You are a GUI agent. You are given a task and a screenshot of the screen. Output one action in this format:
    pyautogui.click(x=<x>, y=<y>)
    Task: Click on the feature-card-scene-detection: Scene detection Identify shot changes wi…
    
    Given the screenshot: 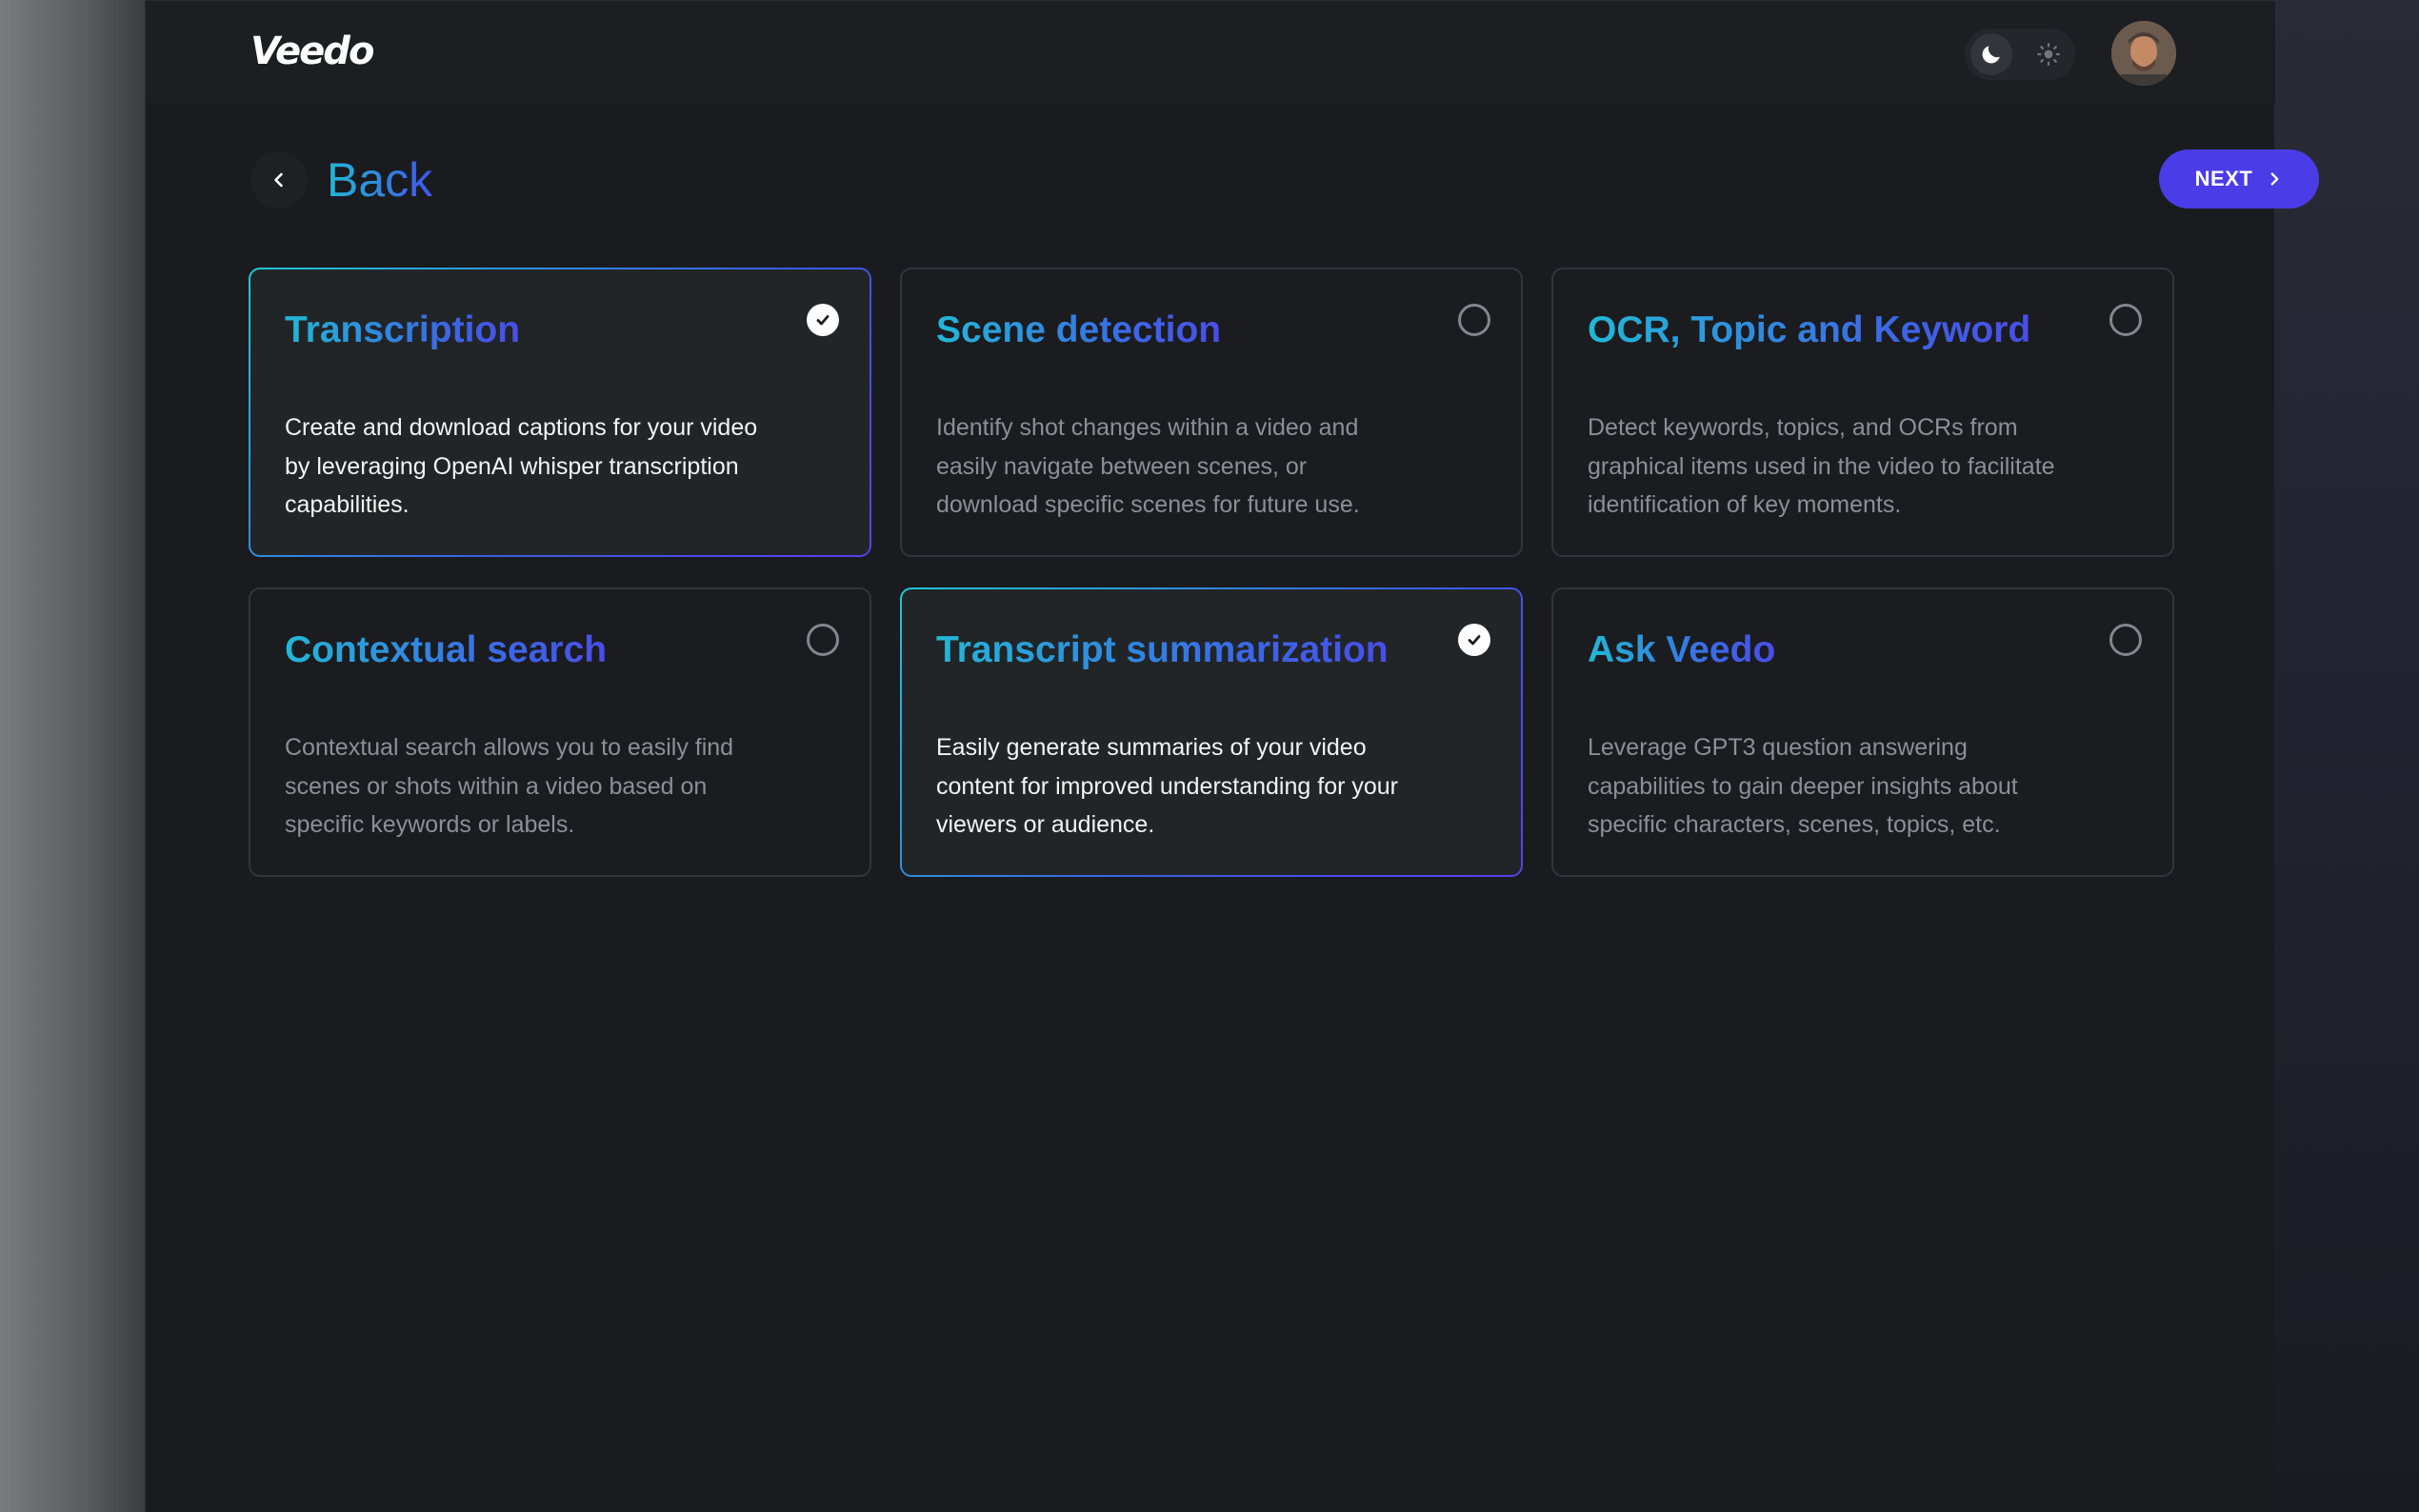 What is the action you would take?
    pyautogui.click(x=1211, y=412)
    